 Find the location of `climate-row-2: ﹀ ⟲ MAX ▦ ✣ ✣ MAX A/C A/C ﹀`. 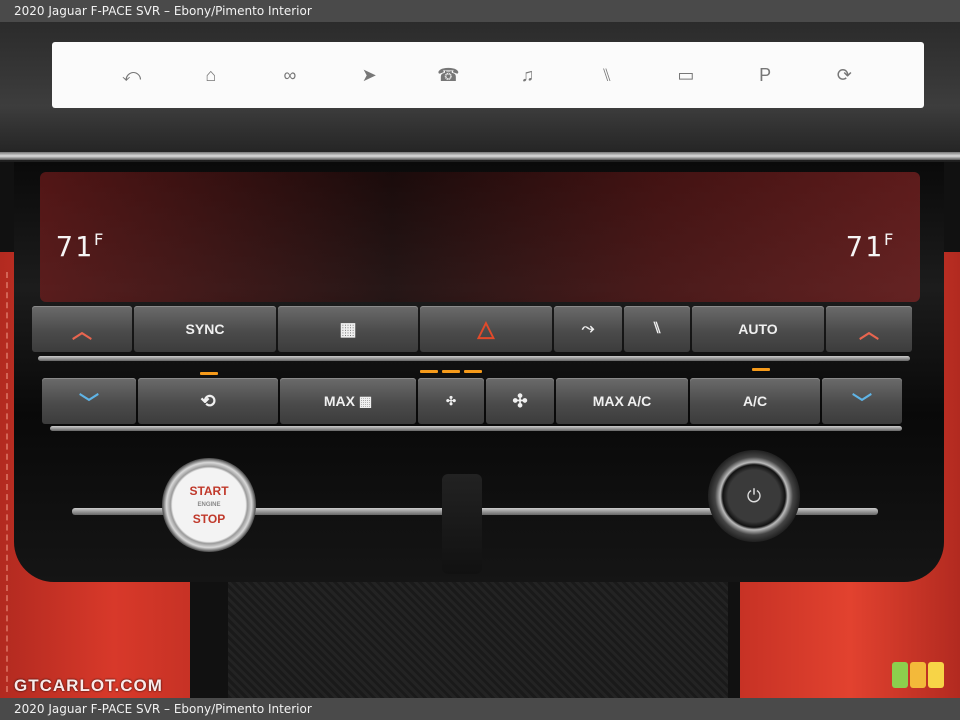

climate-row-2: ﹀ ⟲ MAX ▦ ✣ ✣ MAX A/C A/C ﹀ is located at coordinates (472, 401).